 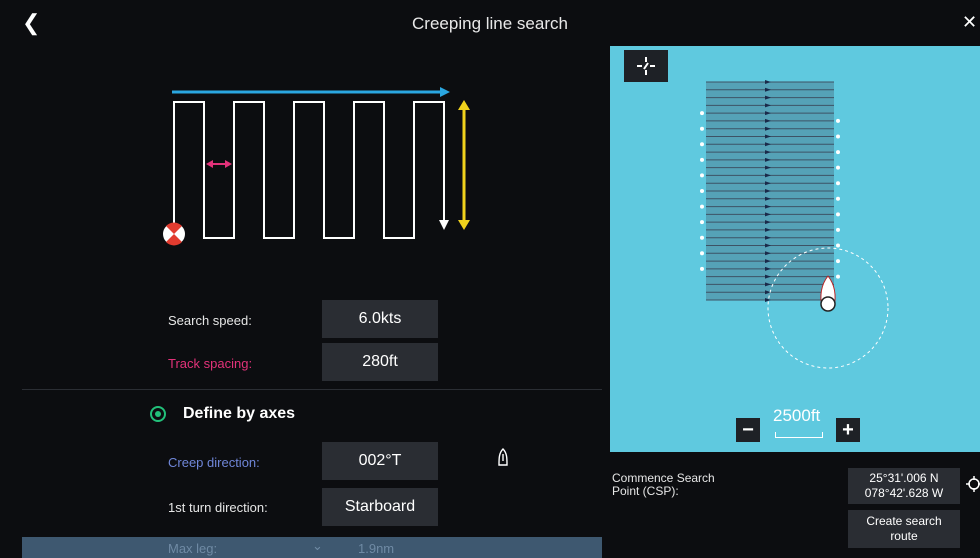 I want to click on divider, so click(x=312, y=389).